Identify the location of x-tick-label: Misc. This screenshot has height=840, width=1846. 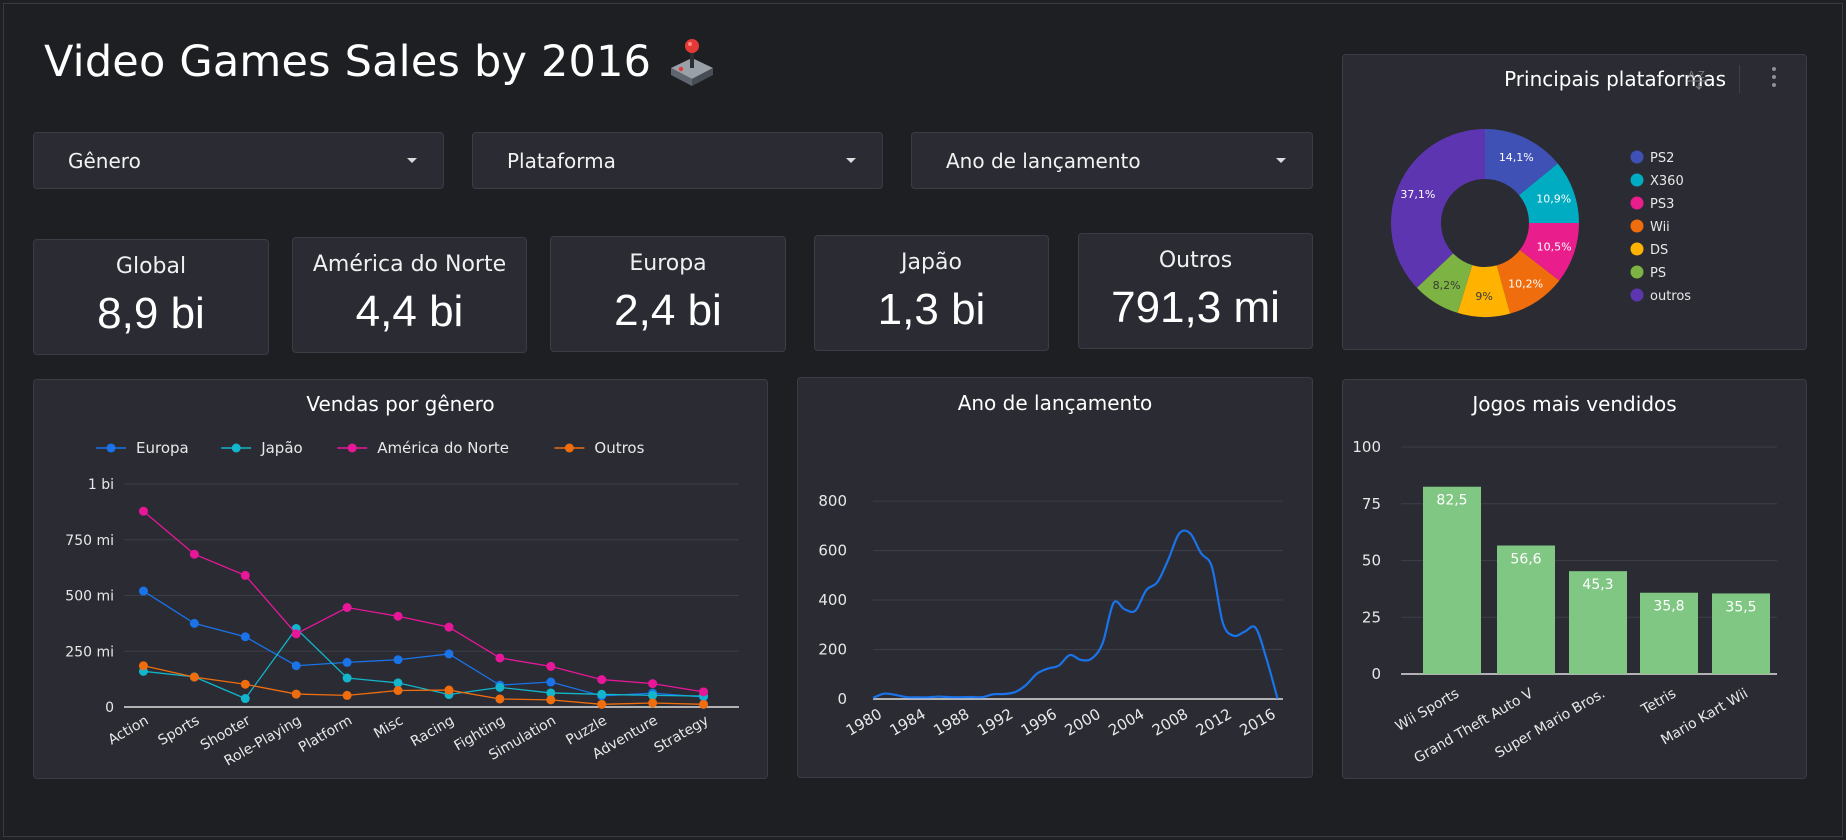
(388, 727).